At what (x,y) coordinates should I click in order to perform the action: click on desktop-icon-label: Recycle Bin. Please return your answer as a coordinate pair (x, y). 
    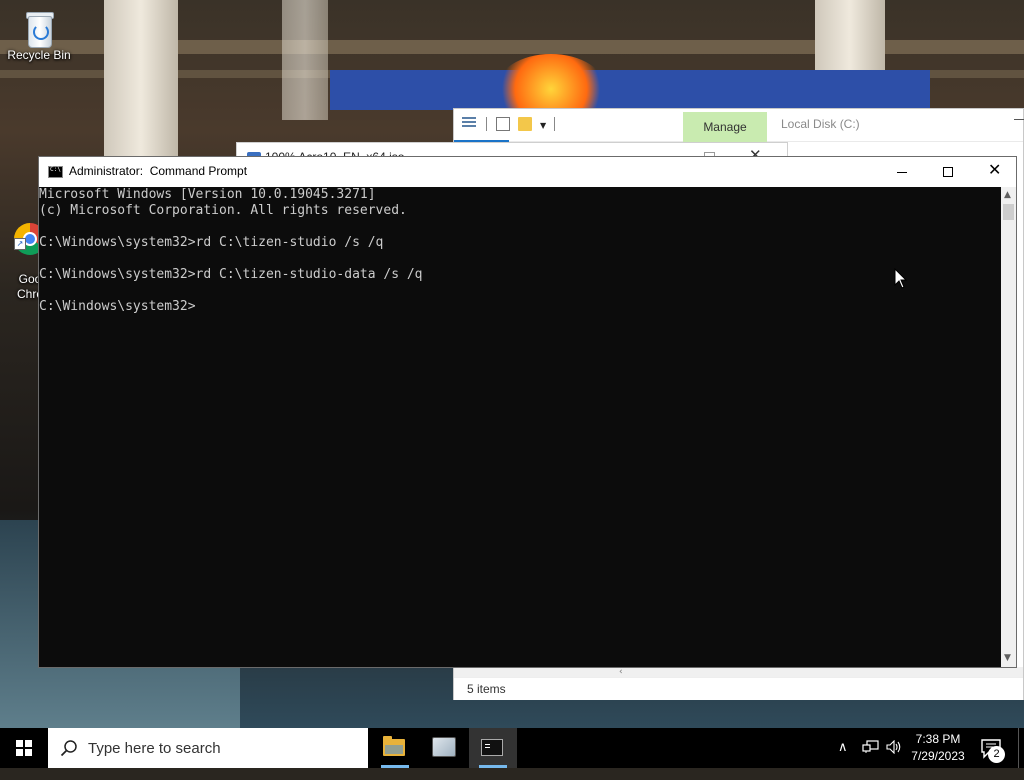
    Looking at the image, I should click on (39, 55).